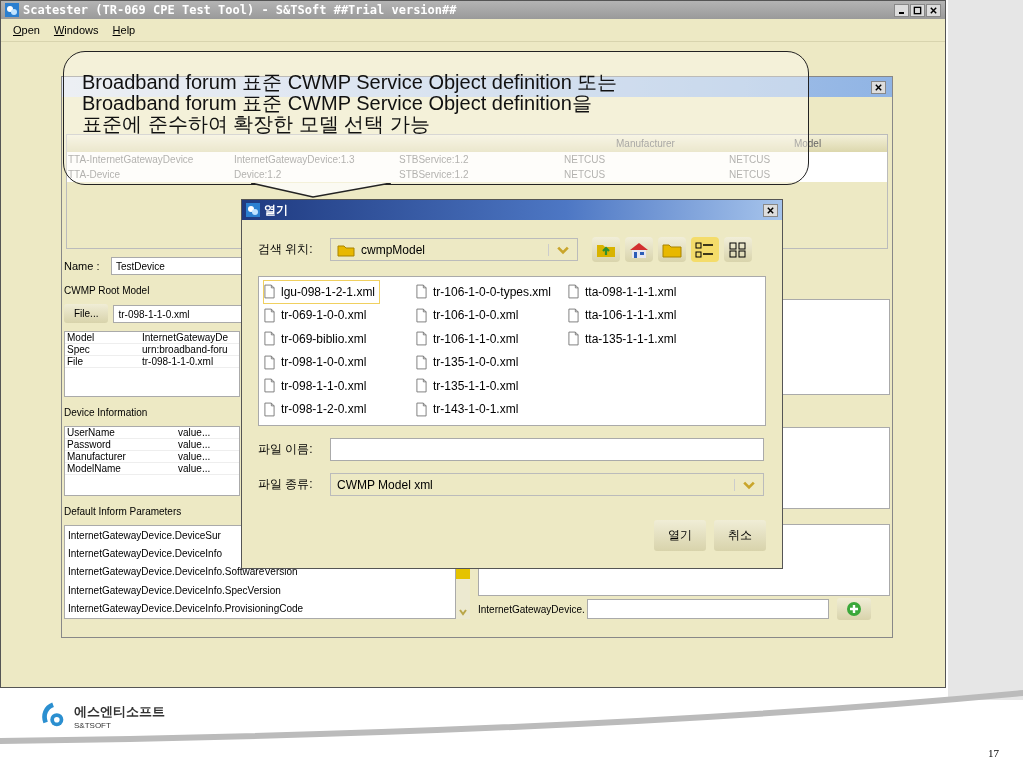  What do you see at coordinates (491, 362) in the screenshot?
I see `file-item: tr-135-1-0-0.xml` at bounding box center [491, 362].